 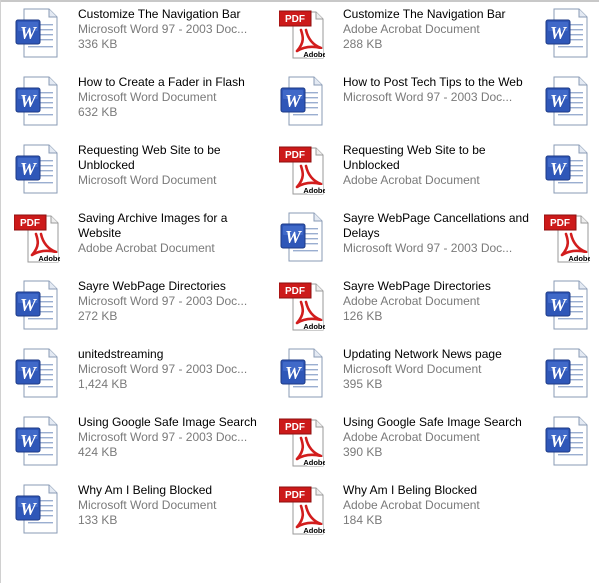 I want to click on file-size: 390 KB, so click(x=363, y=452).